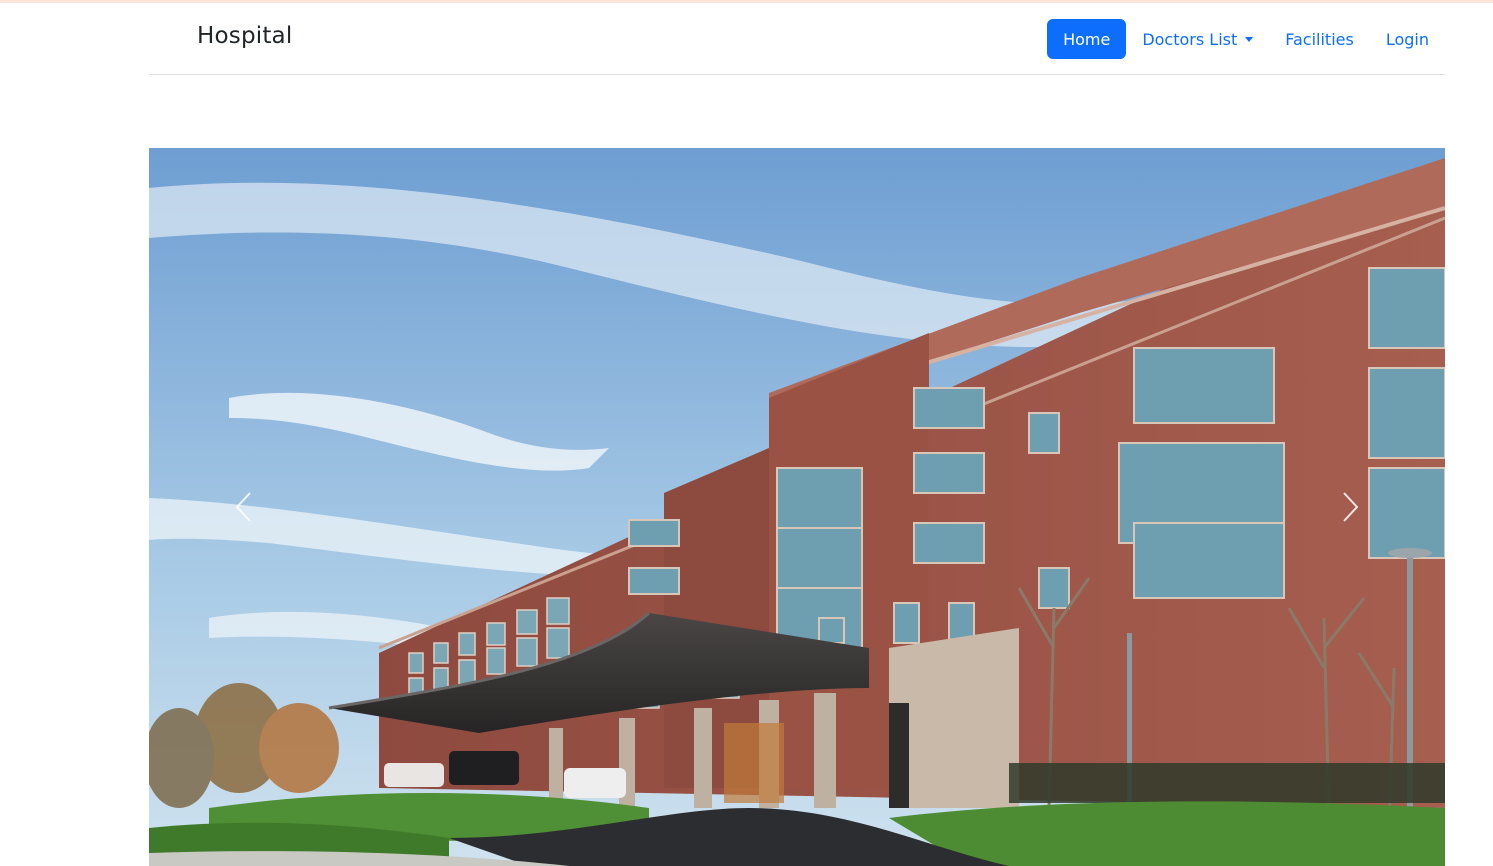 This screenshot has height=866, width=1493. I want to click on nav-menu: Home Doctors List Facilities Login, so click(1246, 39).